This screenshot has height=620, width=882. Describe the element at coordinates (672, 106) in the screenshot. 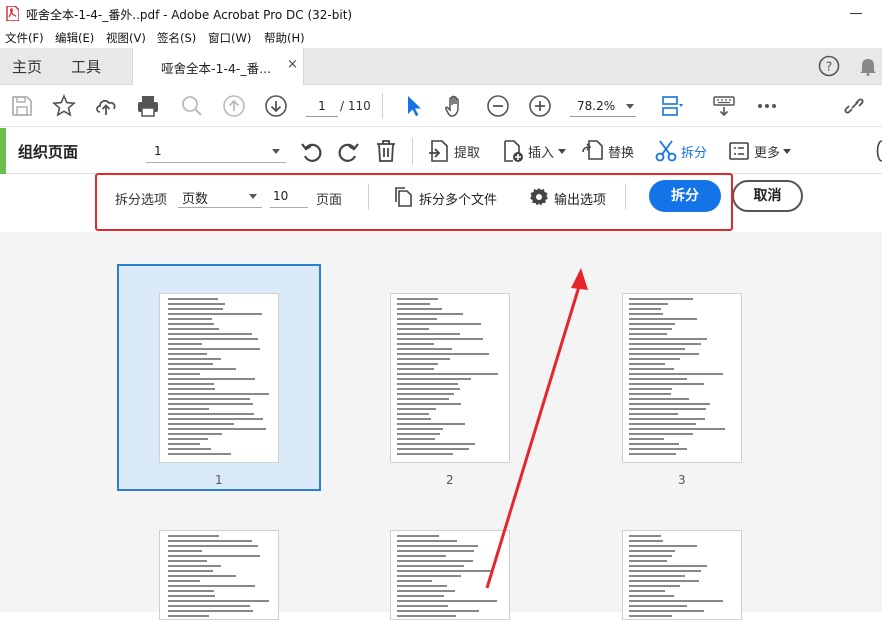

I see `page-layout-icon` at that location.